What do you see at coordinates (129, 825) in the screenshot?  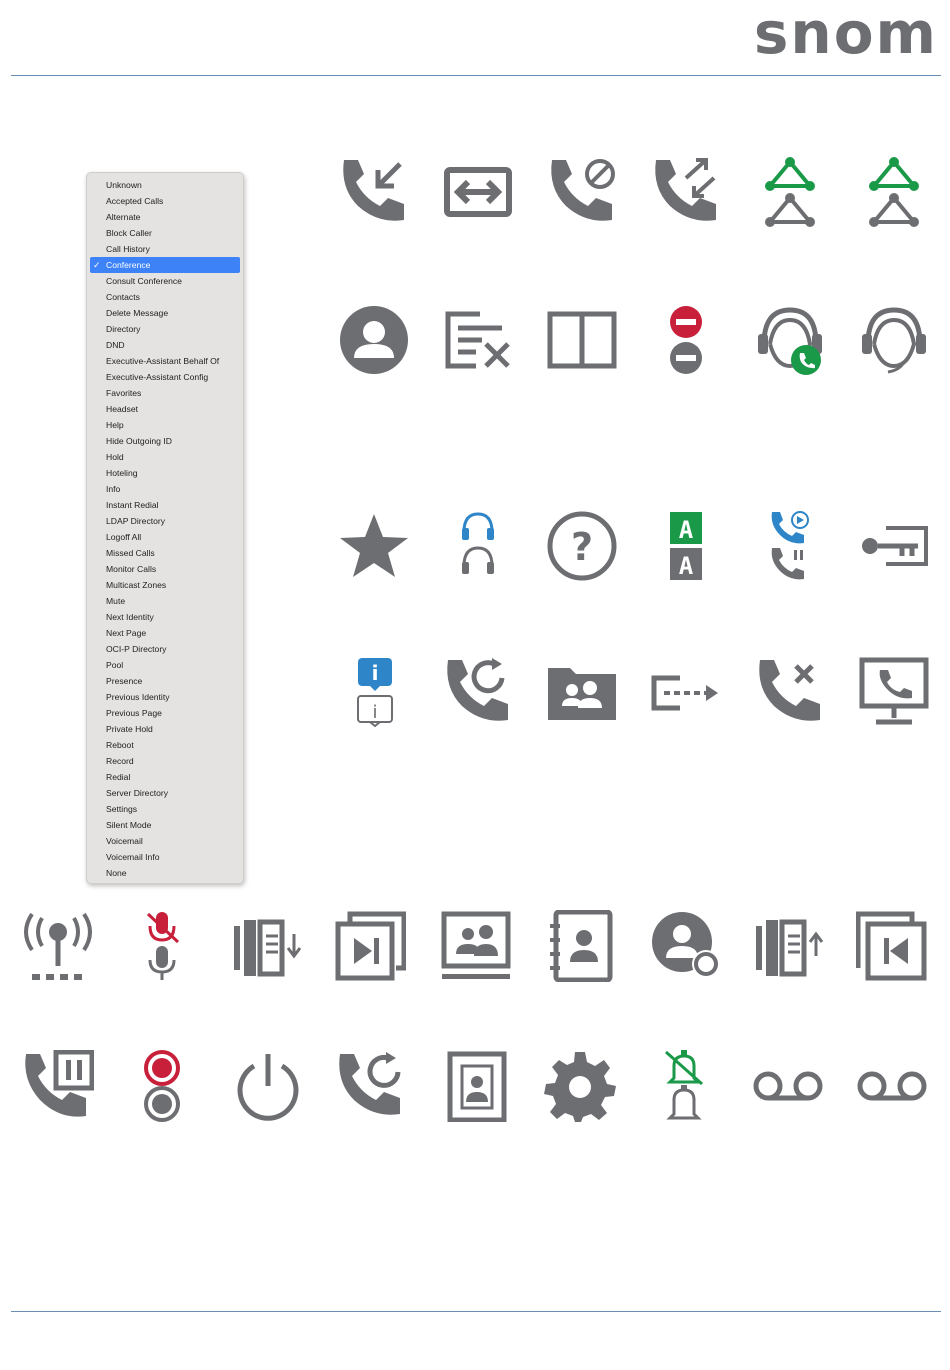 I see `menu-item-label: Silent Mode` at bounding box center [129, 825].